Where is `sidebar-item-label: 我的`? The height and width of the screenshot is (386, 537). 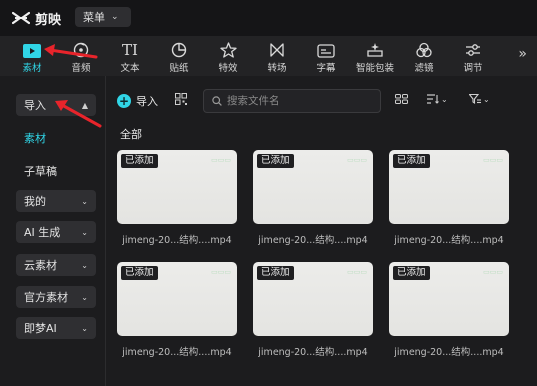 sidebar-item-label: 我的 is located at coordinates (35, 201).